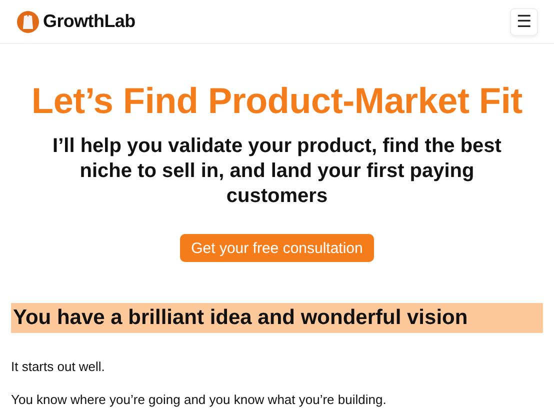 The image size is (554, 416). What do you see at coordinates (524, 22) in the screenshot?
I see `menu-button: ☰` at bounding box center [524, 22].